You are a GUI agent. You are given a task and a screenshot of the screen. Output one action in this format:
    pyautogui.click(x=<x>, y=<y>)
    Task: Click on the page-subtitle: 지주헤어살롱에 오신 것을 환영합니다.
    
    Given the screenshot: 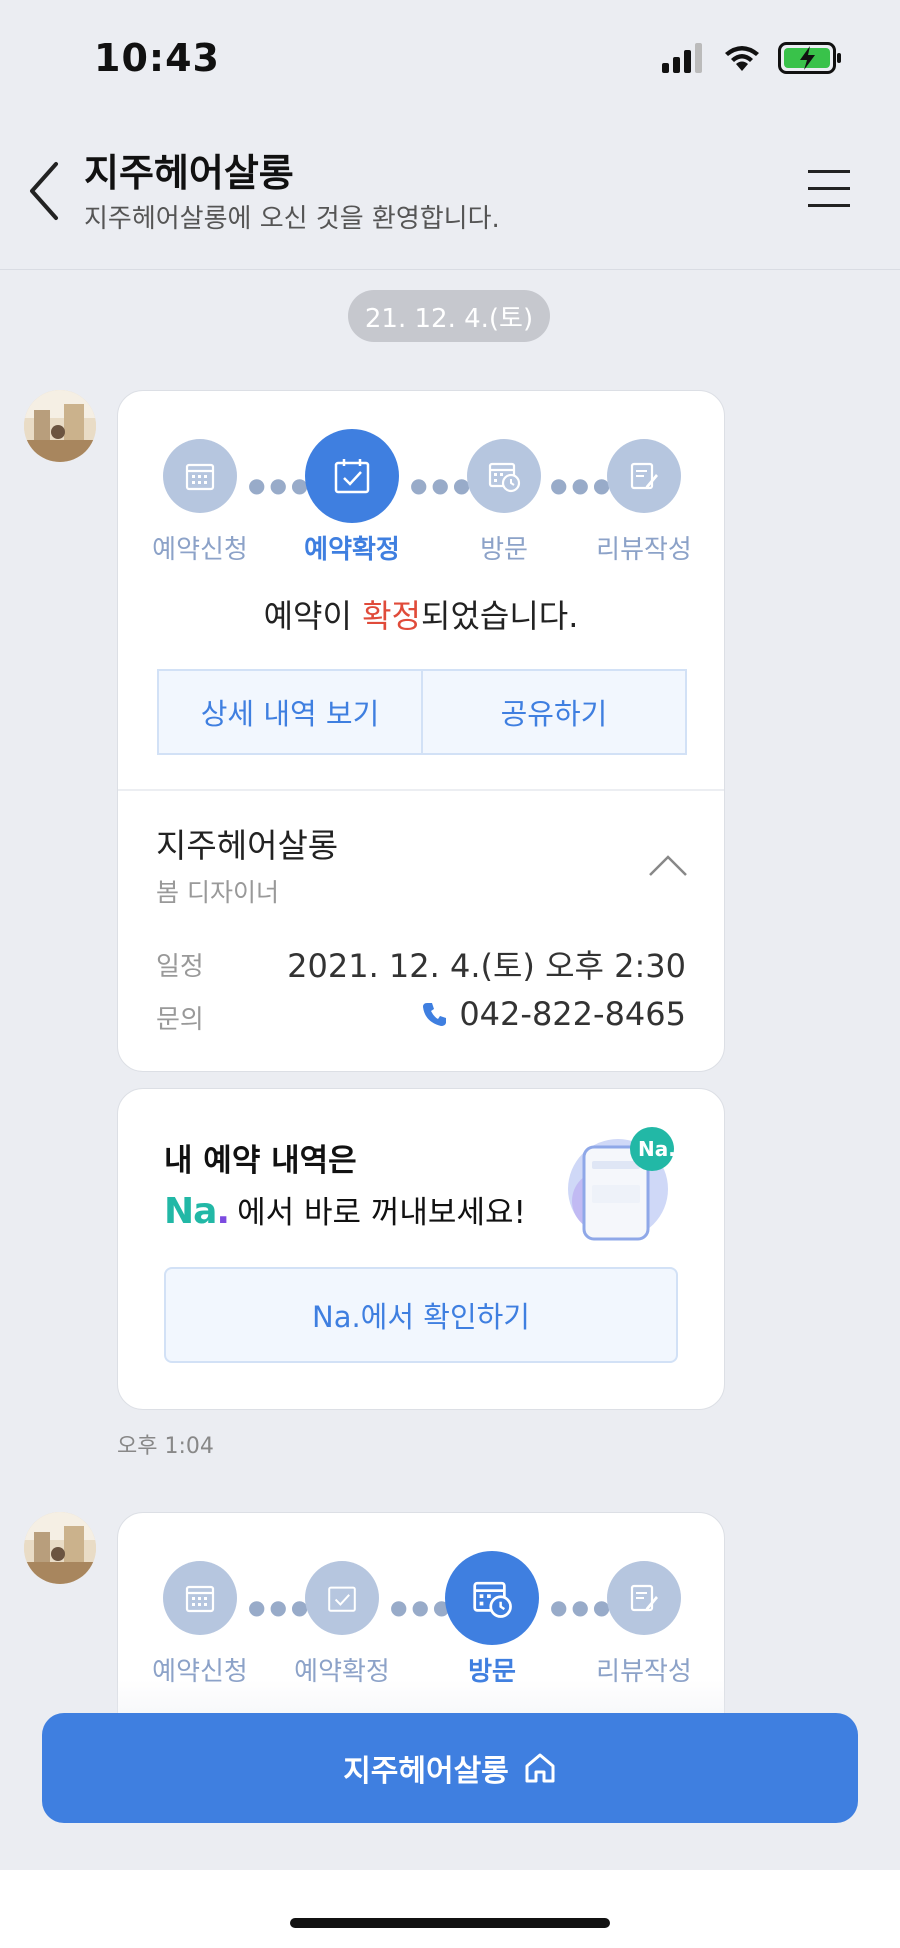 What is the action you would take?
    pyautogui.click(x=292, y=219)
    